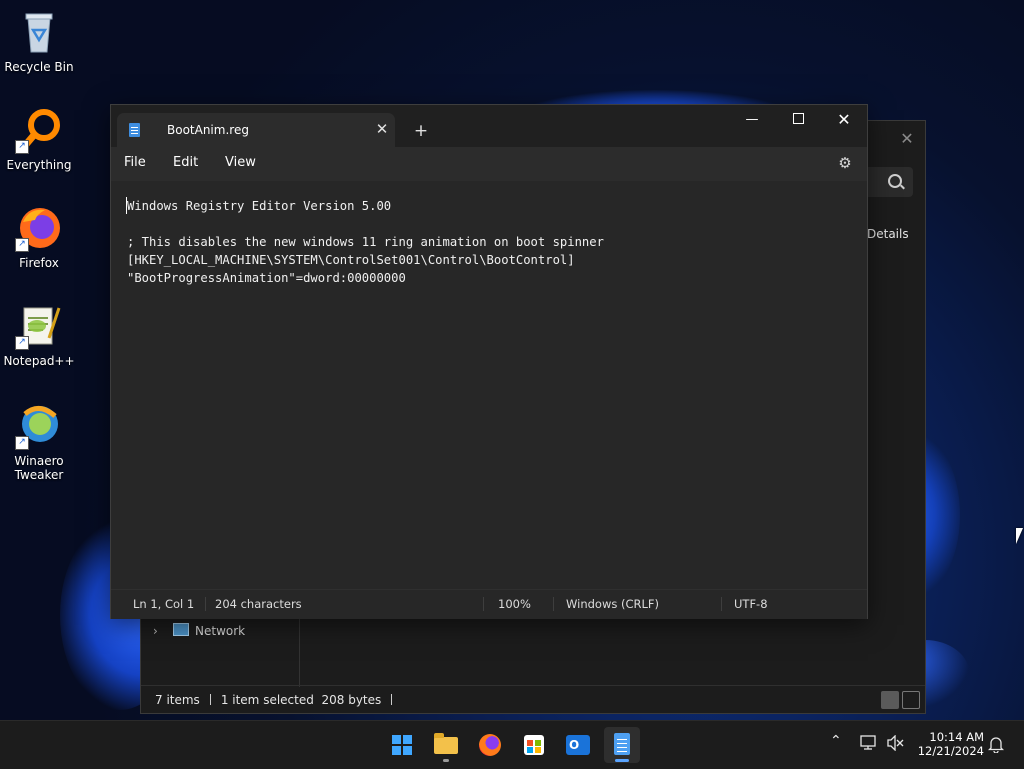 The width and height of the screenshot is (1024, 769). What do you see at coordinates (869, 745) in the screenshot?
I see `network-monitor-icon` at bounding box center [869, 745].